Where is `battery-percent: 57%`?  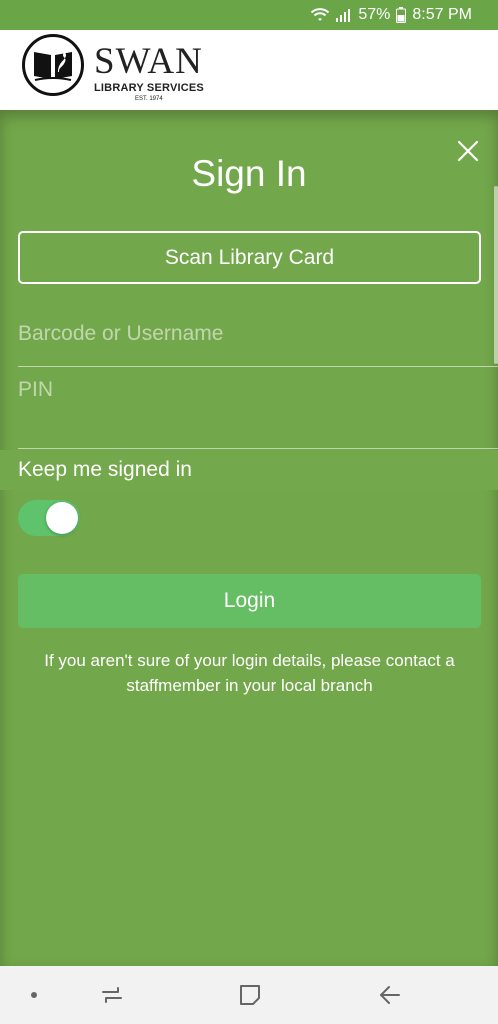 battery-percent: 57% is located at coordinates (374, 14).